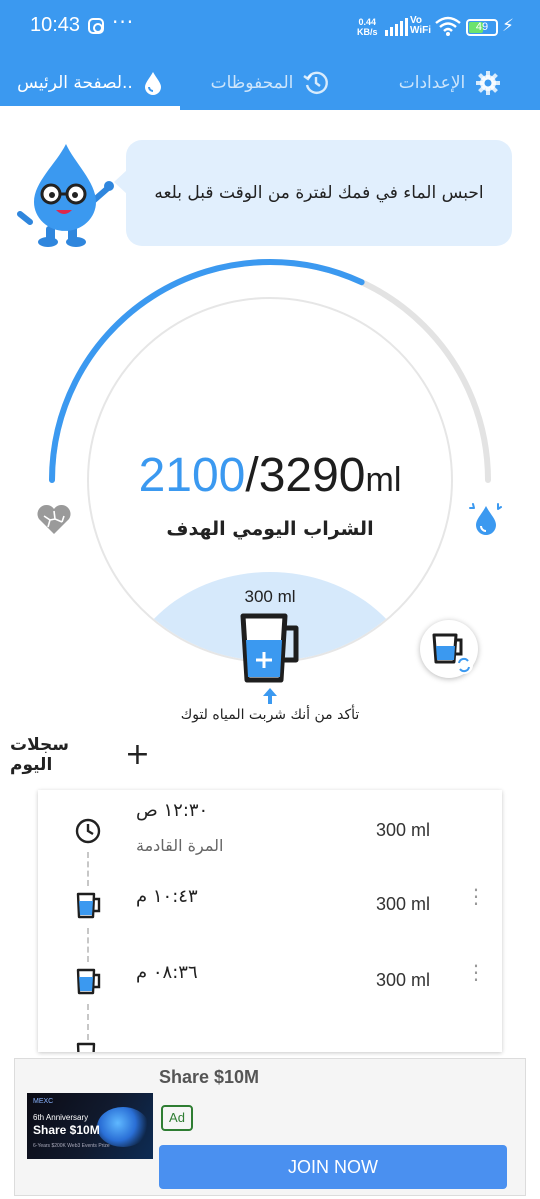 The width and height of the screenshot is (540, 1199). What do you see at coordinates (152, 83) in the screenshot?
I see `water-drop-icon` at bounding box center [152, 83].